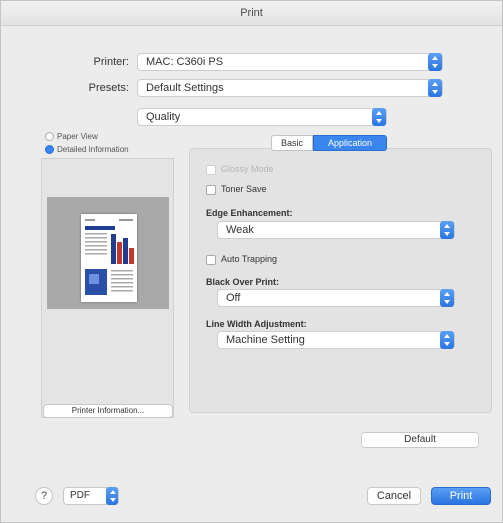  What do you see at coordinates (256, 324) in the screenshot?
I see `line-width-label: Line Width Adjustment:` at bounding box center [256, 324].